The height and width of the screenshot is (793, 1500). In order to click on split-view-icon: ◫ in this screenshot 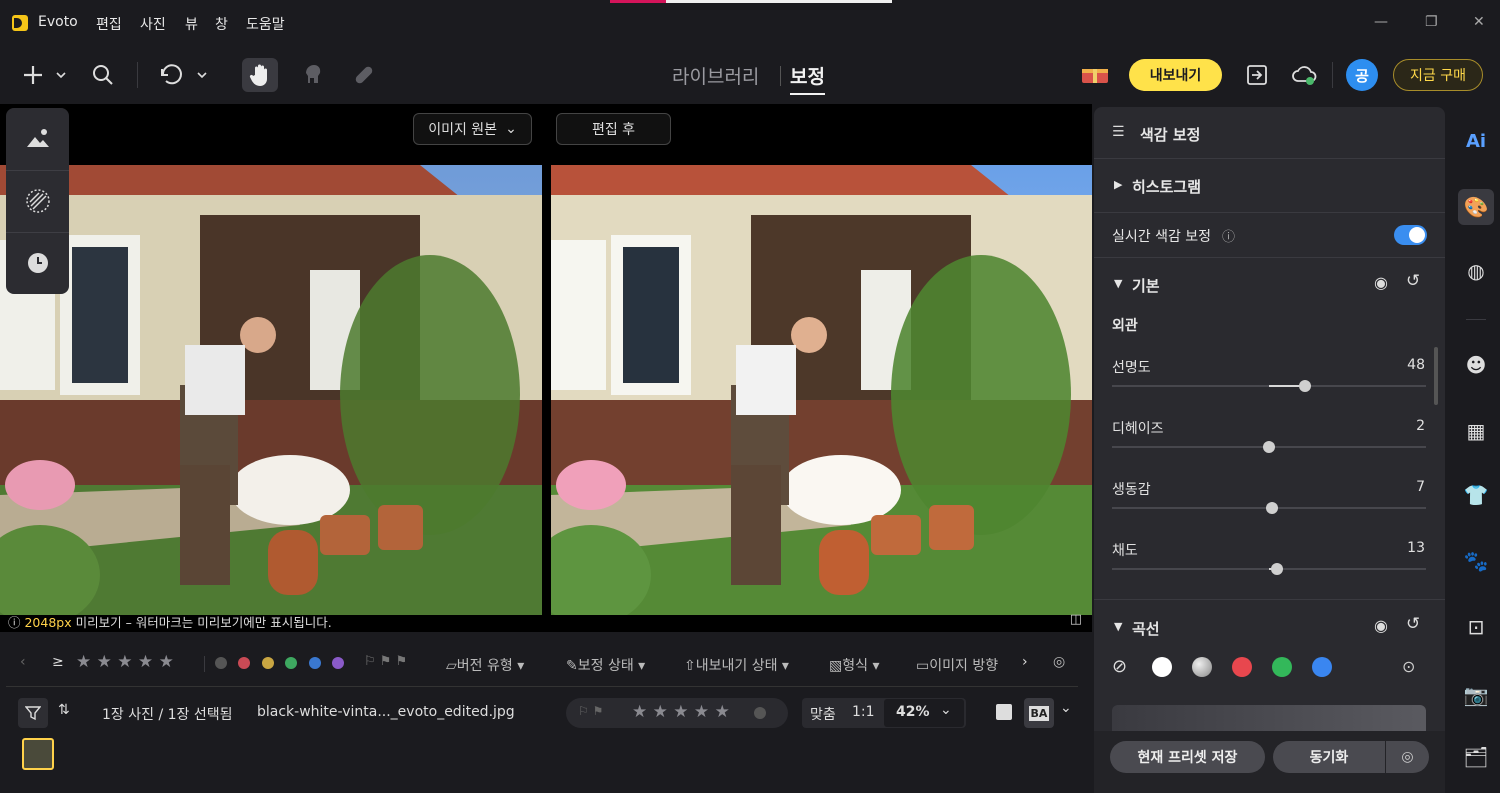, I will do `click(1076, 619)`.